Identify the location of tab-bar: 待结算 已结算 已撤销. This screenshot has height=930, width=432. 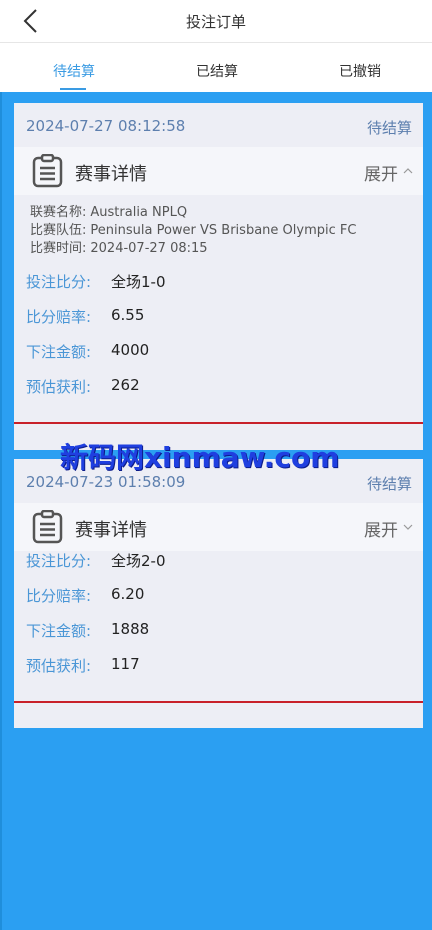
(216, 67).